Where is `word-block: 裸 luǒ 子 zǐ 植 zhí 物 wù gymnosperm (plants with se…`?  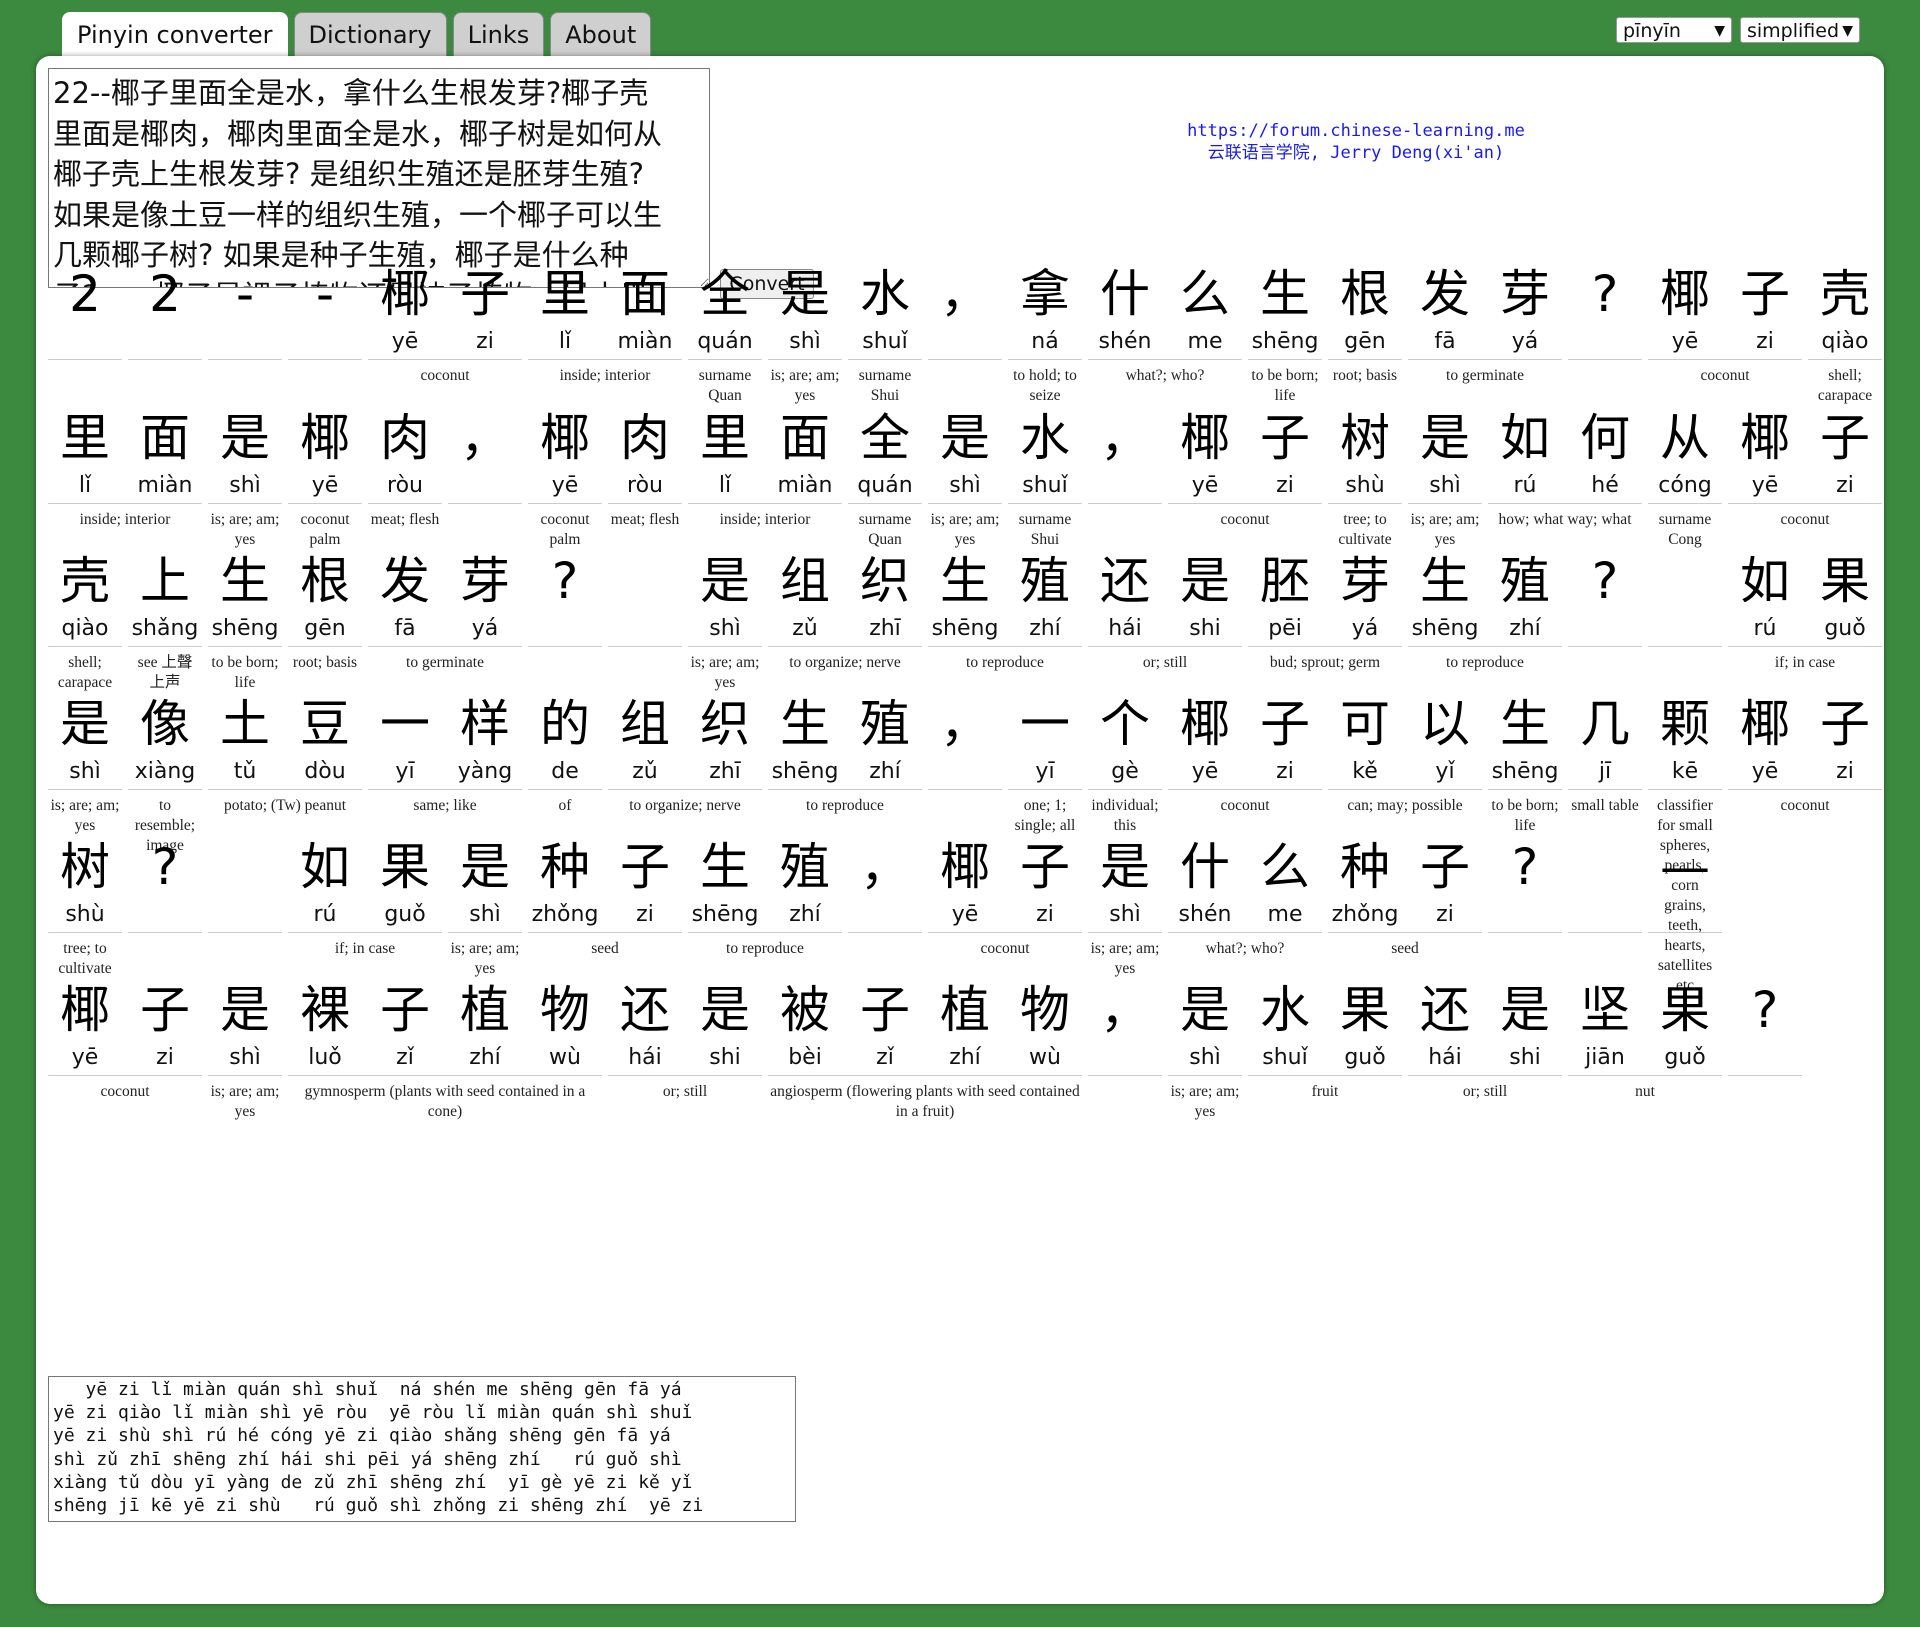
word-block: 裸 luǒ 子 zǐ 植 zhí 物 wù gymnosperm (plants with se… is located at coordinates (445, 1049).